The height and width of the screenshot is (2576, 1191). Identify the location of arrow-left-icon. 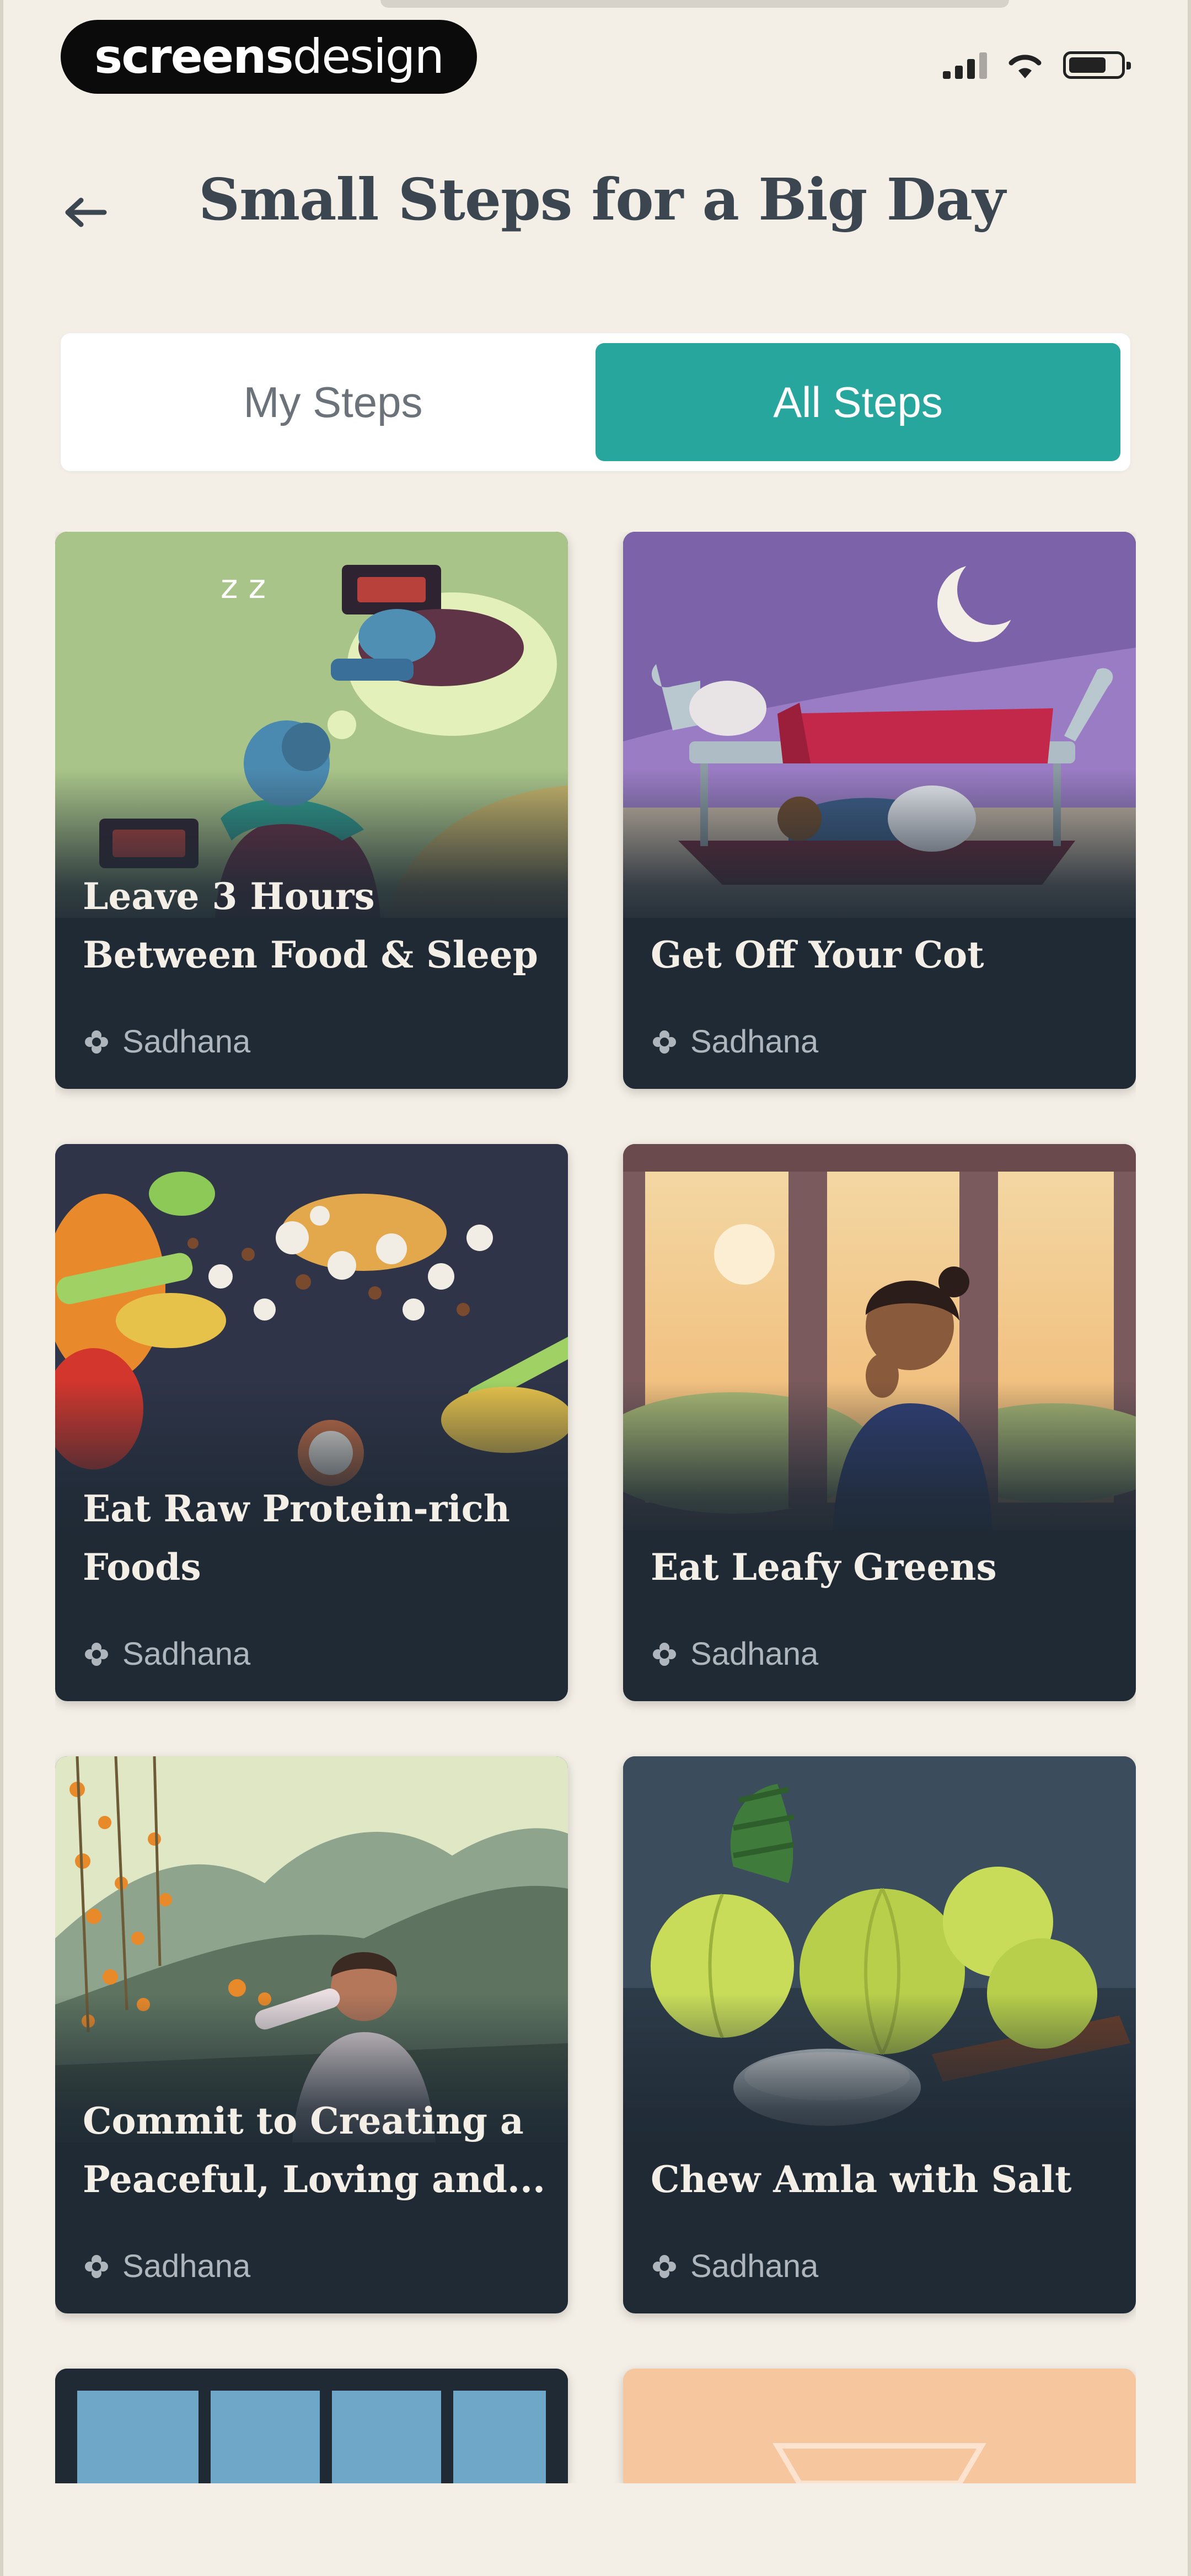
(86, 212).